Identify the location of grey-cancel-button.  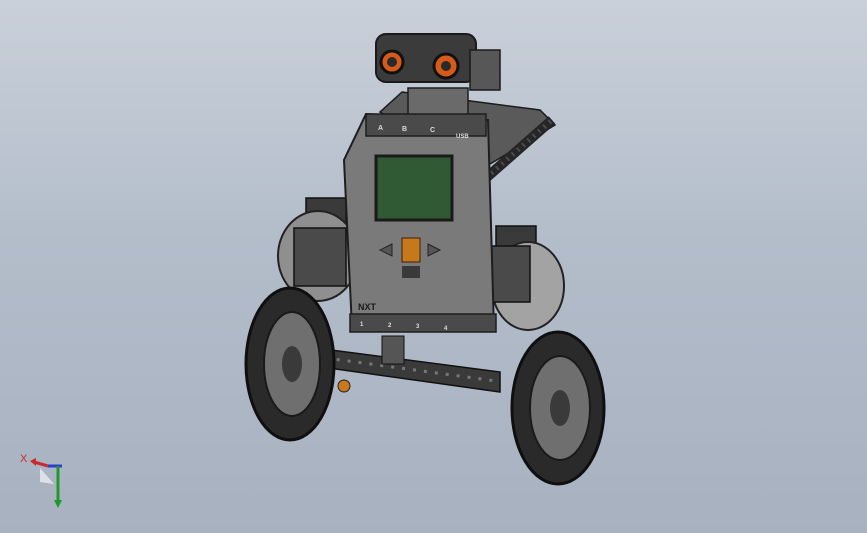
(411, 272).